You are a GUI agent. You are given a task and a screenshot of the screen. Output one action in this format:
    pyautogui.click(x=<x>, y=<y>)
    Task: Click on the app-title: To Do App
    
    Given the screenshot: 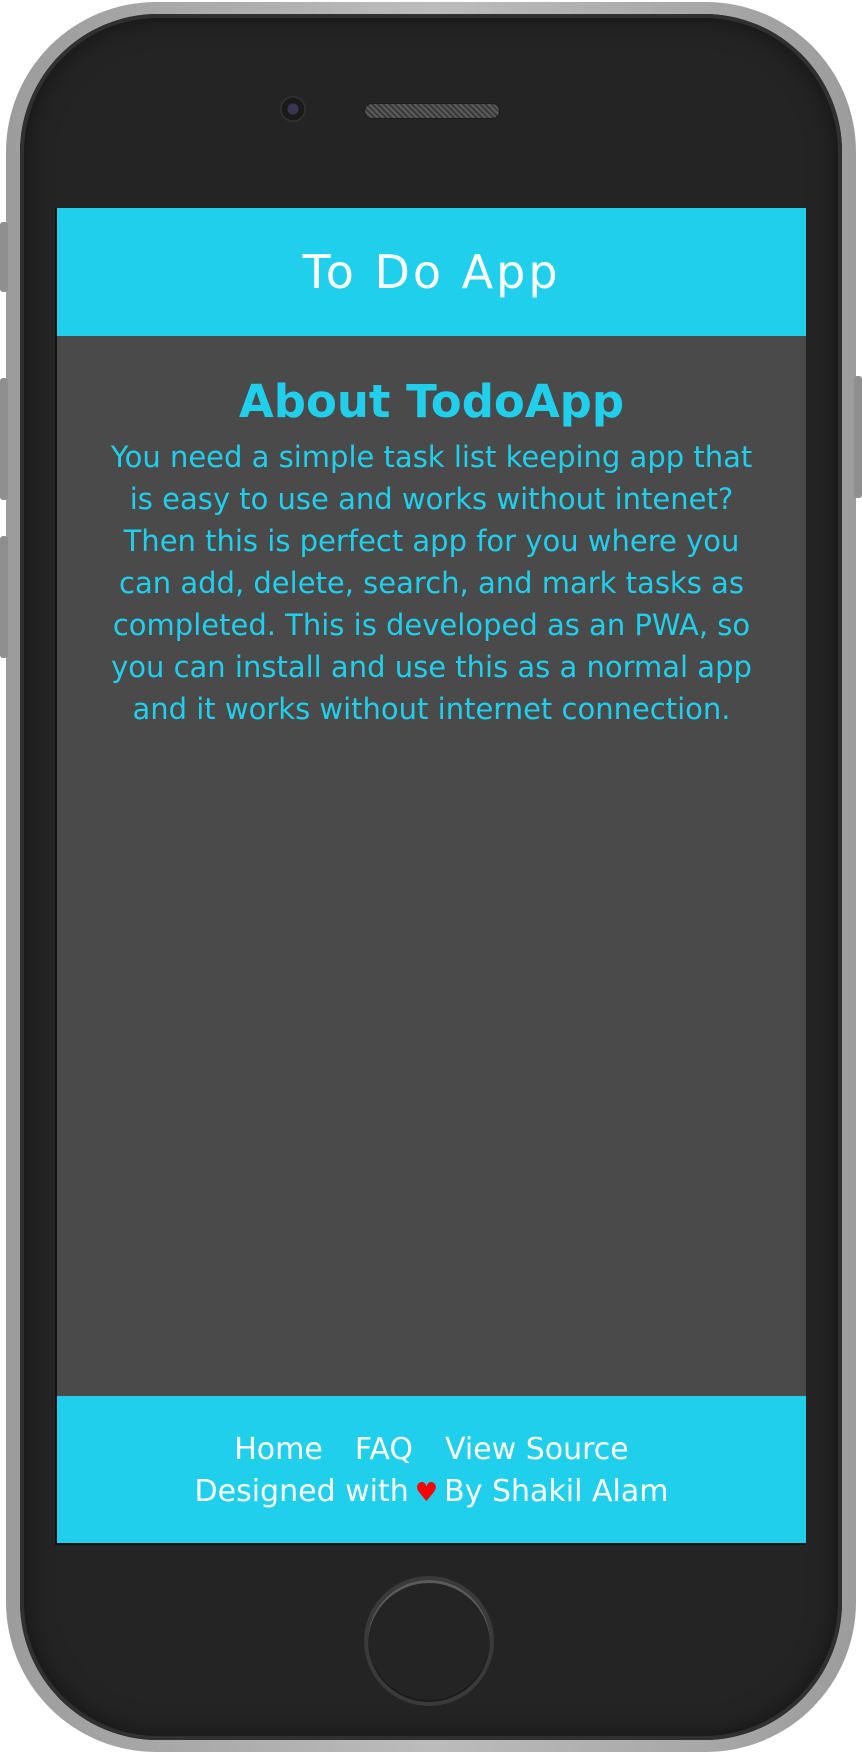 What is the action you would take?
    pyautogui.click(x=431, y=272)
    